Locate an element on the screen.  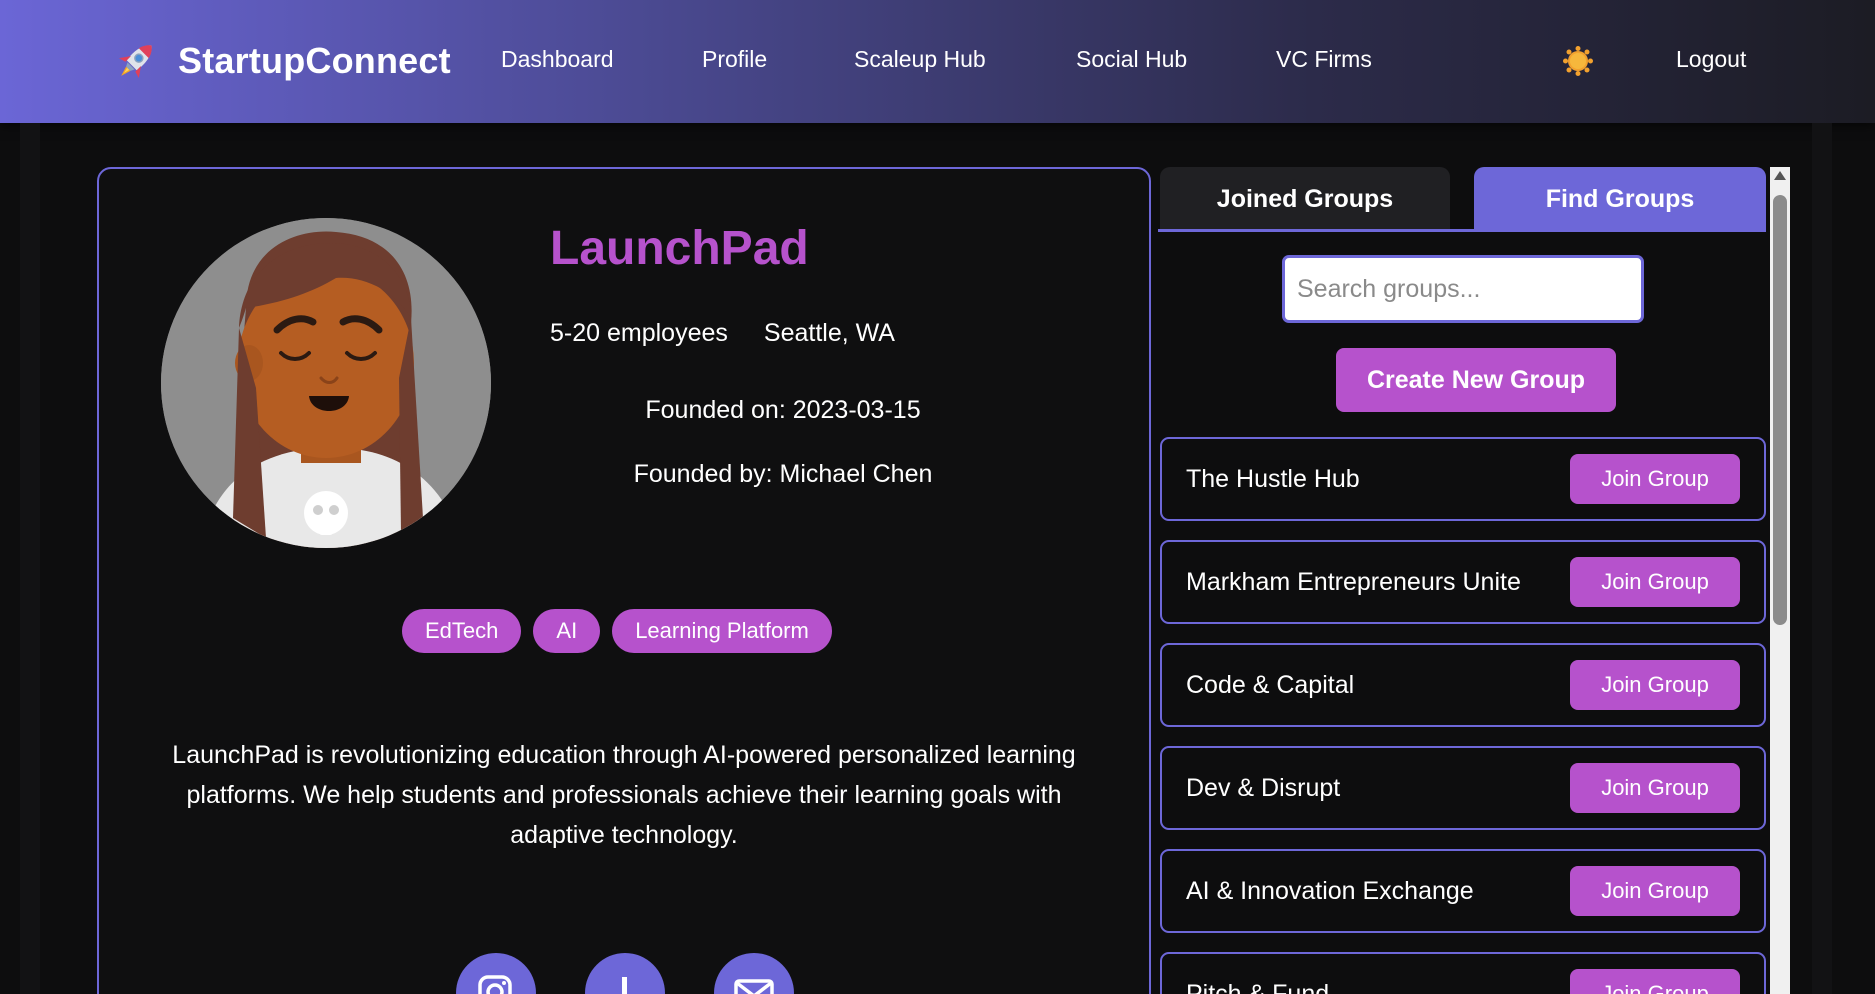
email-button is located at coordinates (754, 973).